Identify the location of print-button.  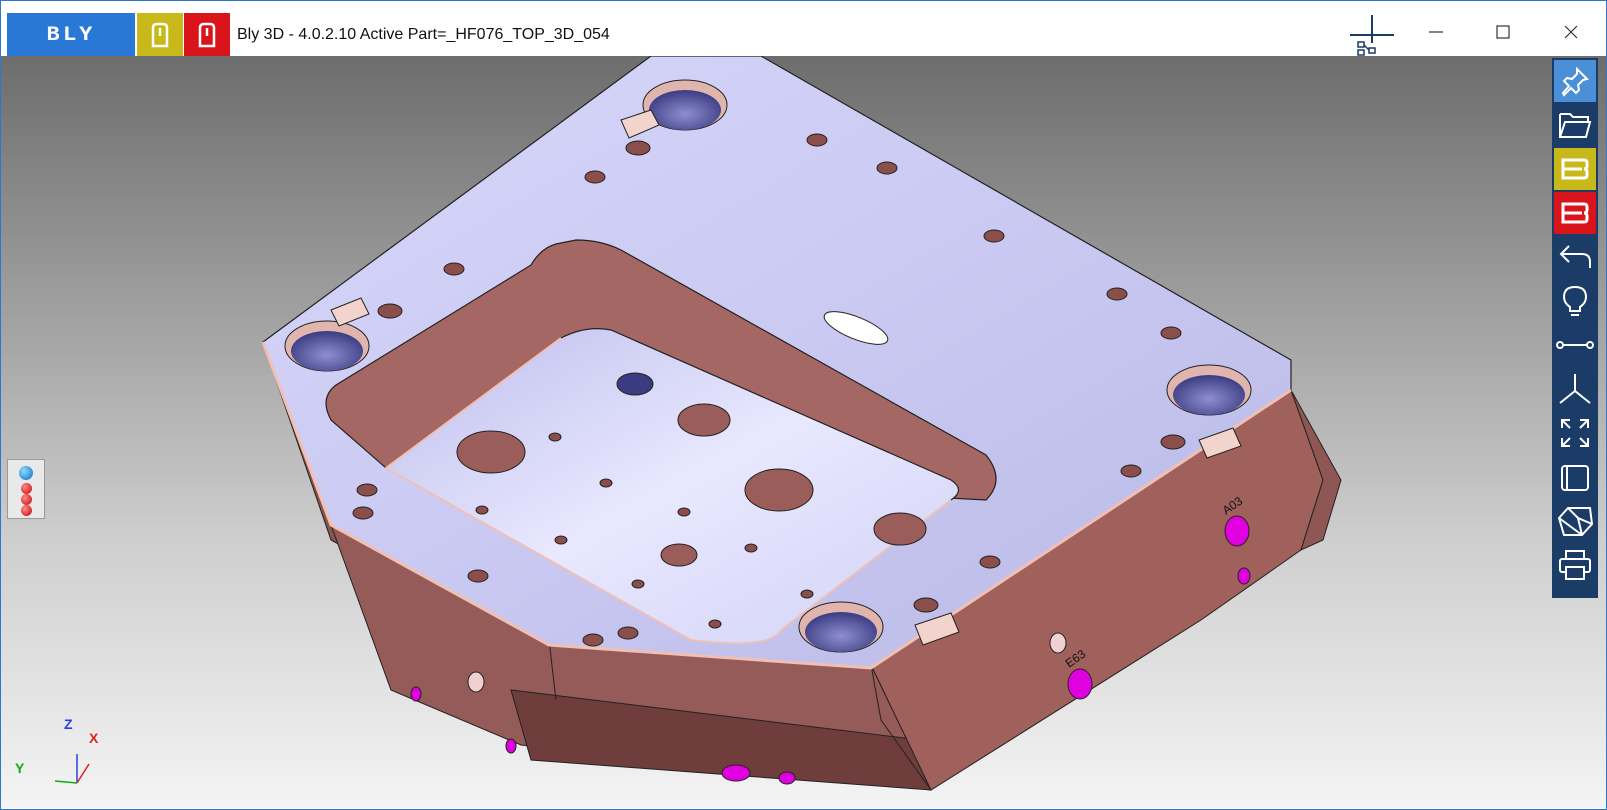
(1575, 565).